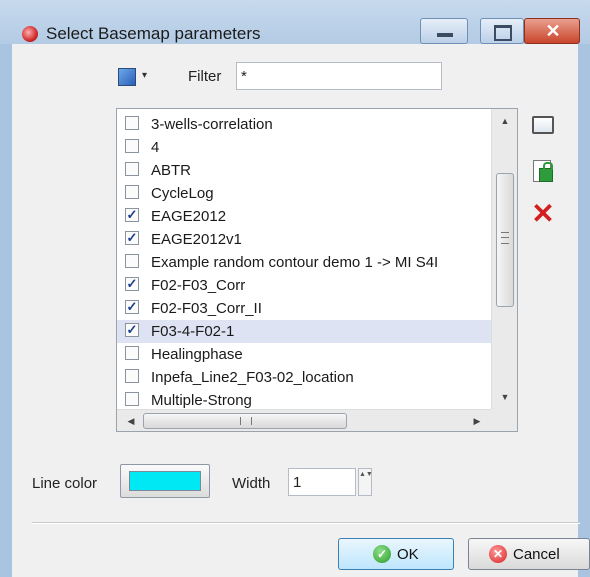  I want to click on list-item: ✓ F03-4-F02-1, so click(304, 331).